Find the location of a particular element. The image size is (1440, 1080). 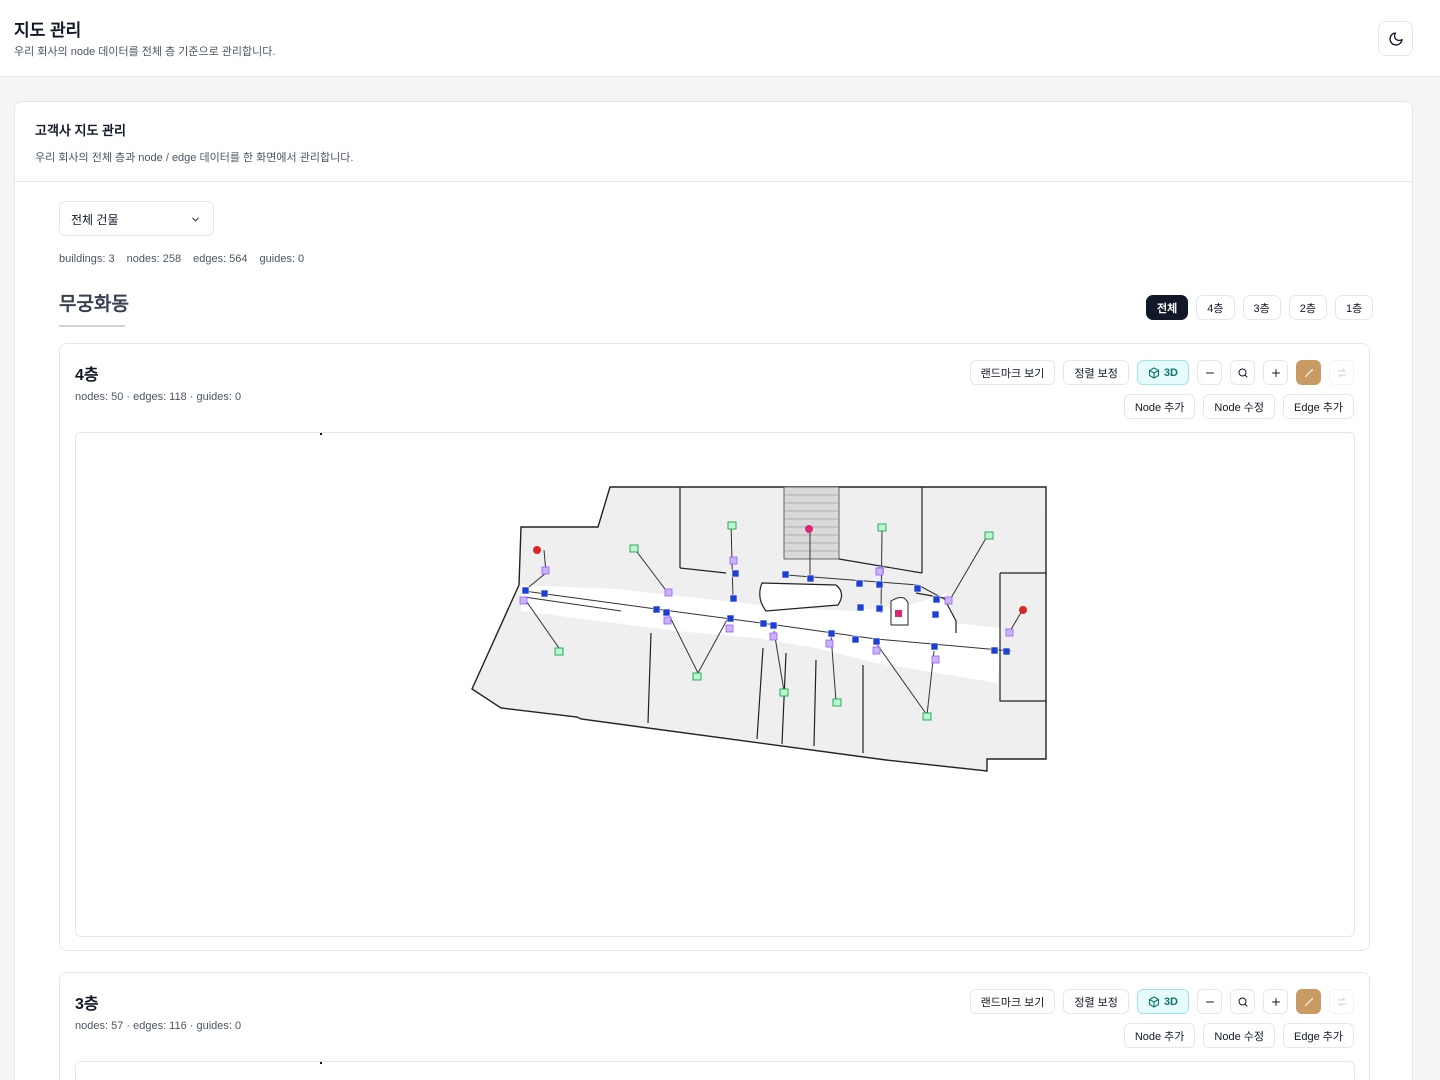

moon-icon is located at coordinates (1395, 38).